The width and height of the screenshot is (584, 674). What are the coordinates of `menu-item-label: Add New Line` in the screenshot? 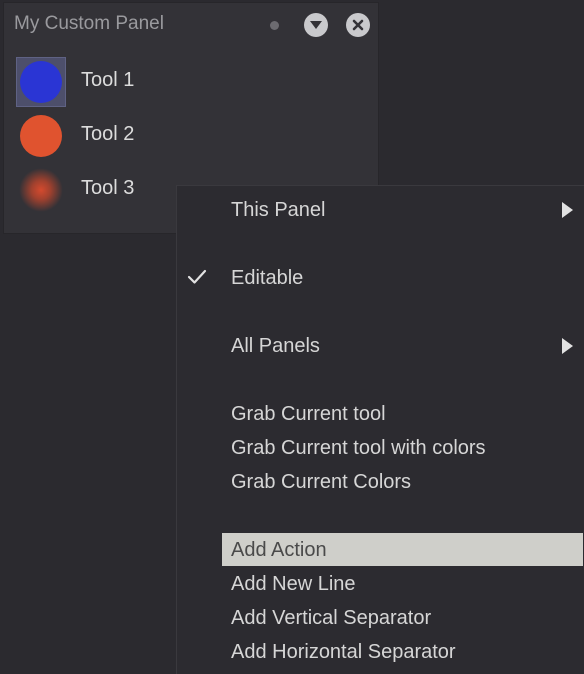 It's located at (293, 584).